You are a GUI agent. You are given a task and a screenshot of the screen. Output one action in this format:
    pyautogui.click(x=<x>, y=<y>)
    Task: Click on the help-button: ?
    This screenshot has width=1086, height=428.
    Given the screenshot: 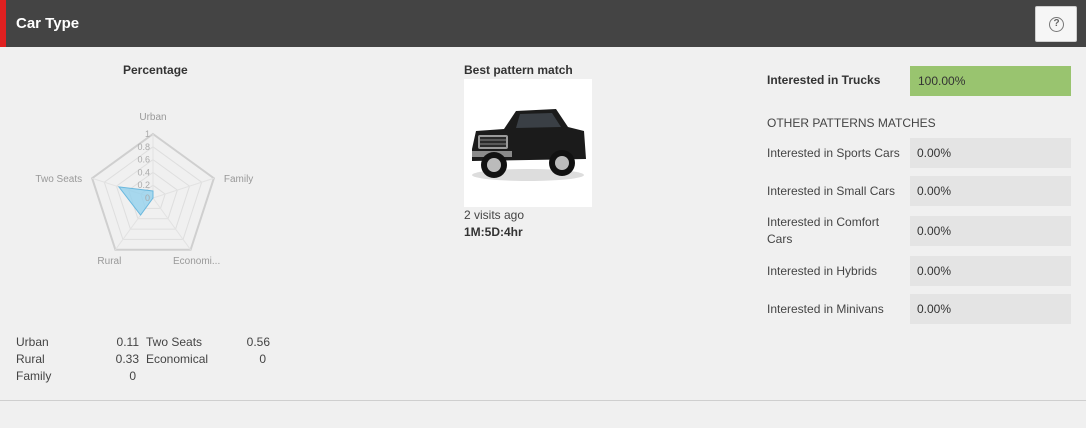 What is the action you would take?
    pyautogui.click(x=1056, y=24)
    